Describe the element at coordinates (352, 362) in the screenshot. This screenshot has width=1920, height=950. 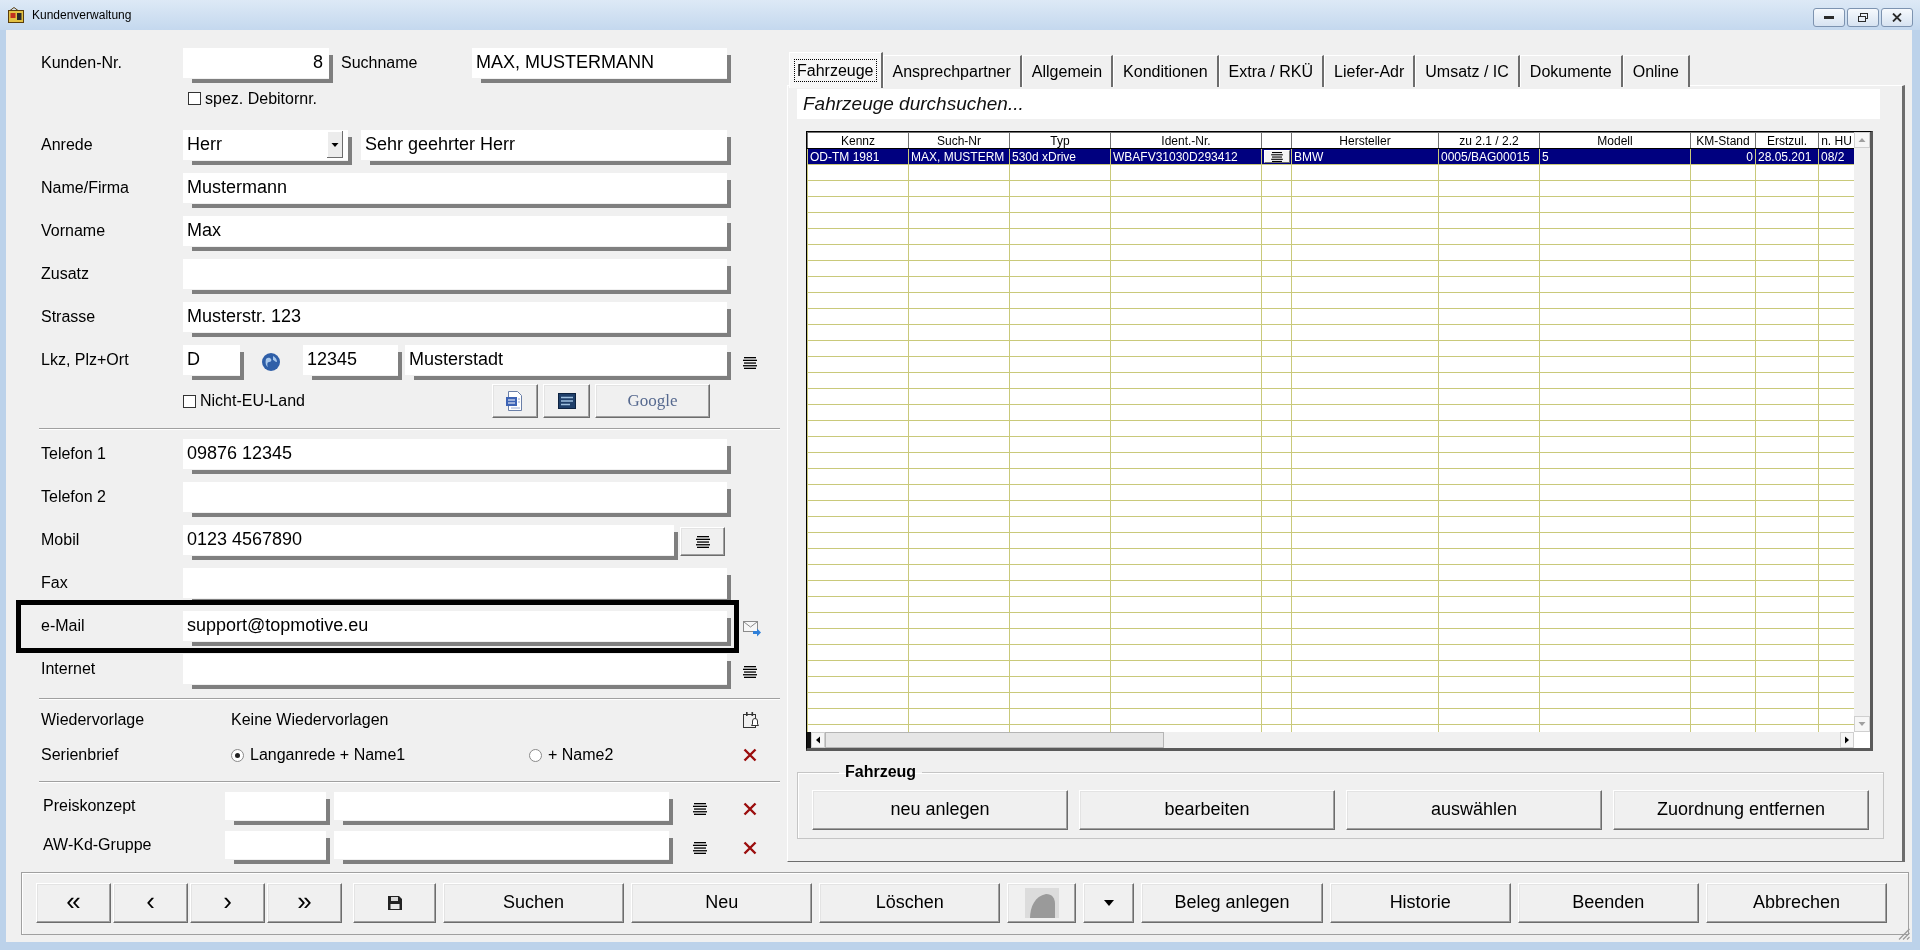
I see `text-field: 12345` at that location.